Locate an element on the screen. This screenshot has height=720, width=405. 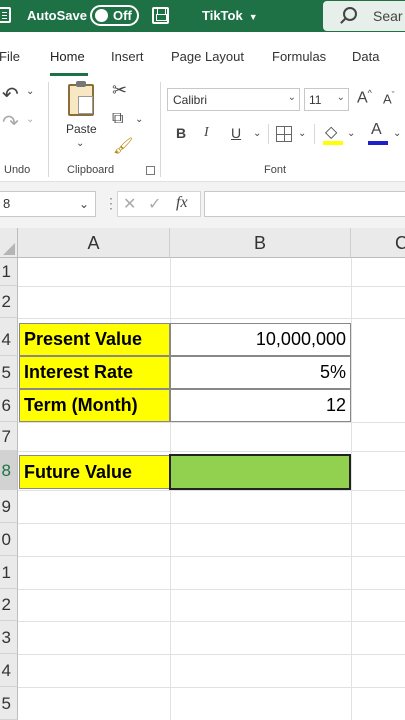
cell-a5: Interest Rate is located at coordinates (94, 372).